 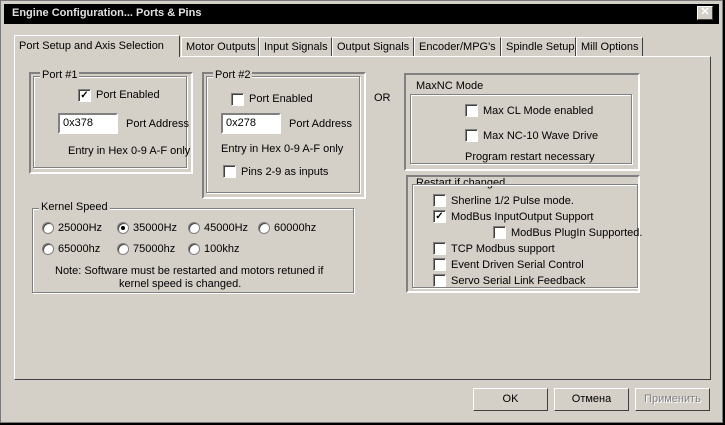 What do you see at coordinates (154, 249) in the screenshot?
I see `kernel-label-75000: 75000hz` at bounding box center [154, 249].